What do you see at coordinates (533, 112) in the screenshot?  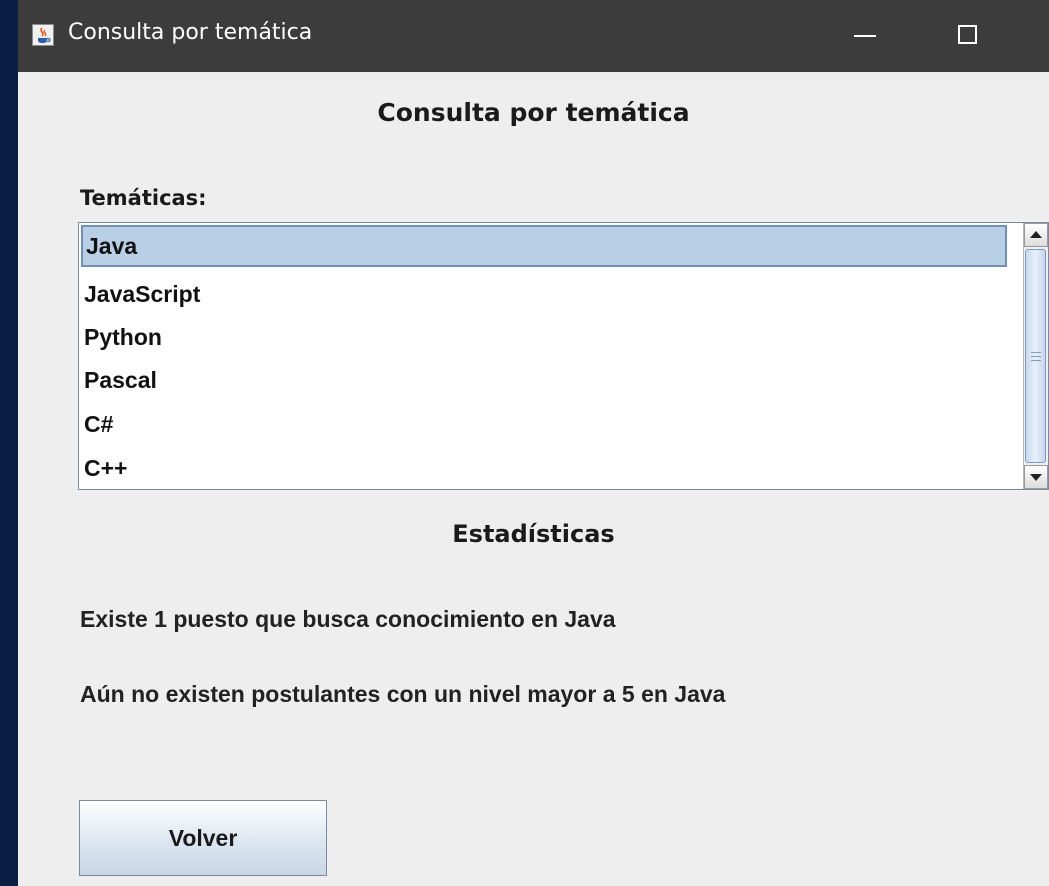 I see `dialog-heading: Consulta por temática` at bounding box center [533, 112].